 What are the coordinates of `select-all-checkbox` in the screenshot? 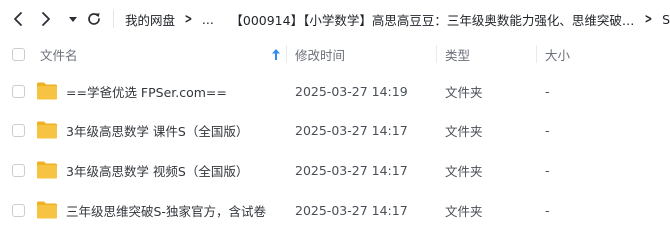 It's located at (18, 54).